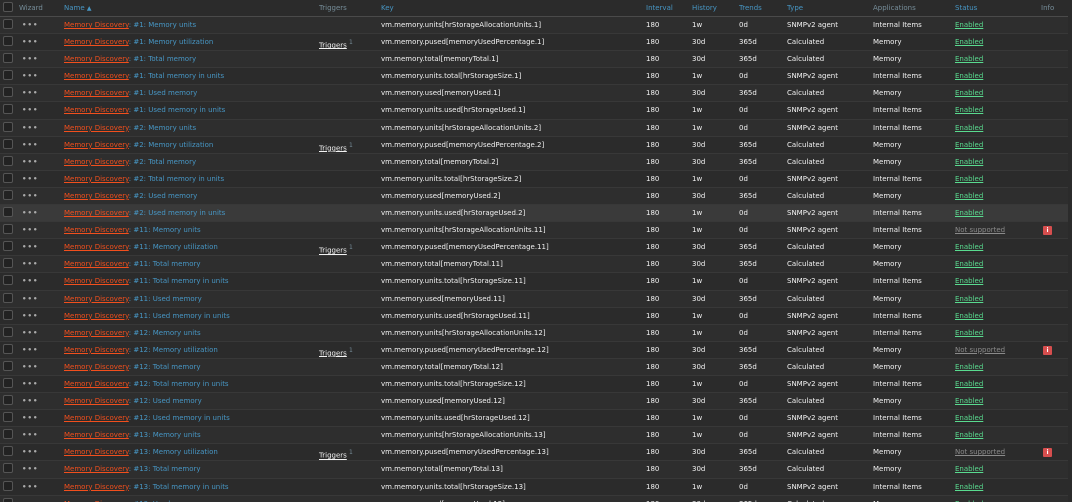 The height and width of the screenshot is (502, 1072). Describe the element at coordinates (162, 128) in the screenshot. I see `item-name-link: : #2: Memory units` at that location.